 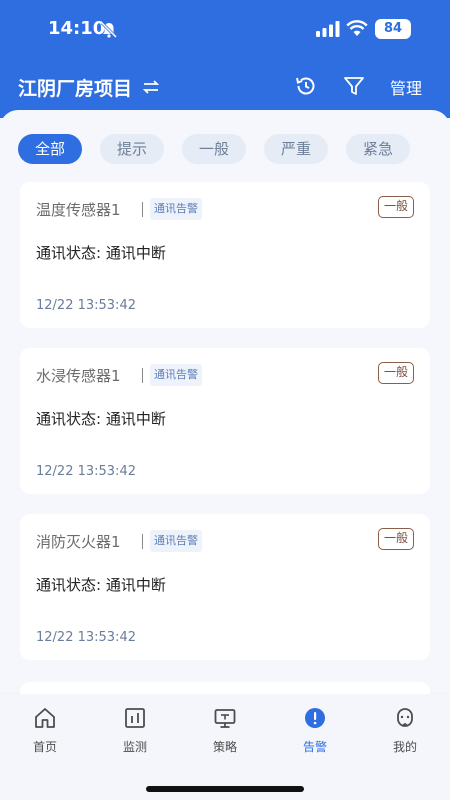 What do you see at coordinates (354, 86) in the screenshot?
I see `filter-icon` at bounding box center [354, 86].